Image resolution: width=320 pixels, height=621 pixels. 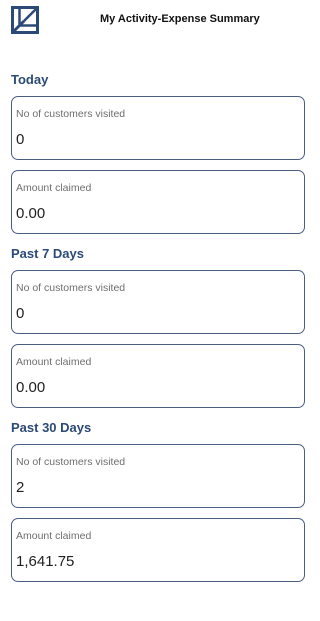 I want to click on past-30-days-amount-card: Amount claimed 1,641.75, so click(x=158, y=550).